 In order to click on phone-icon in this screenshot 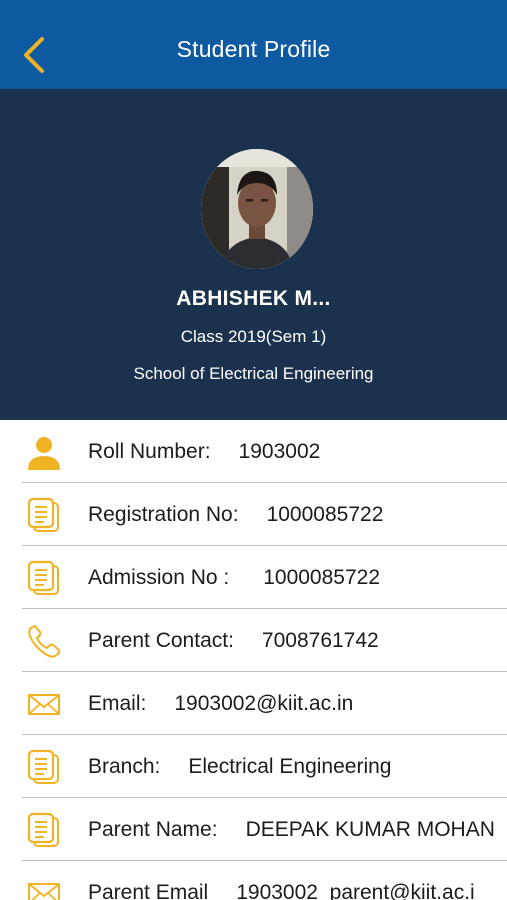, I will do `click(44, 641)`.